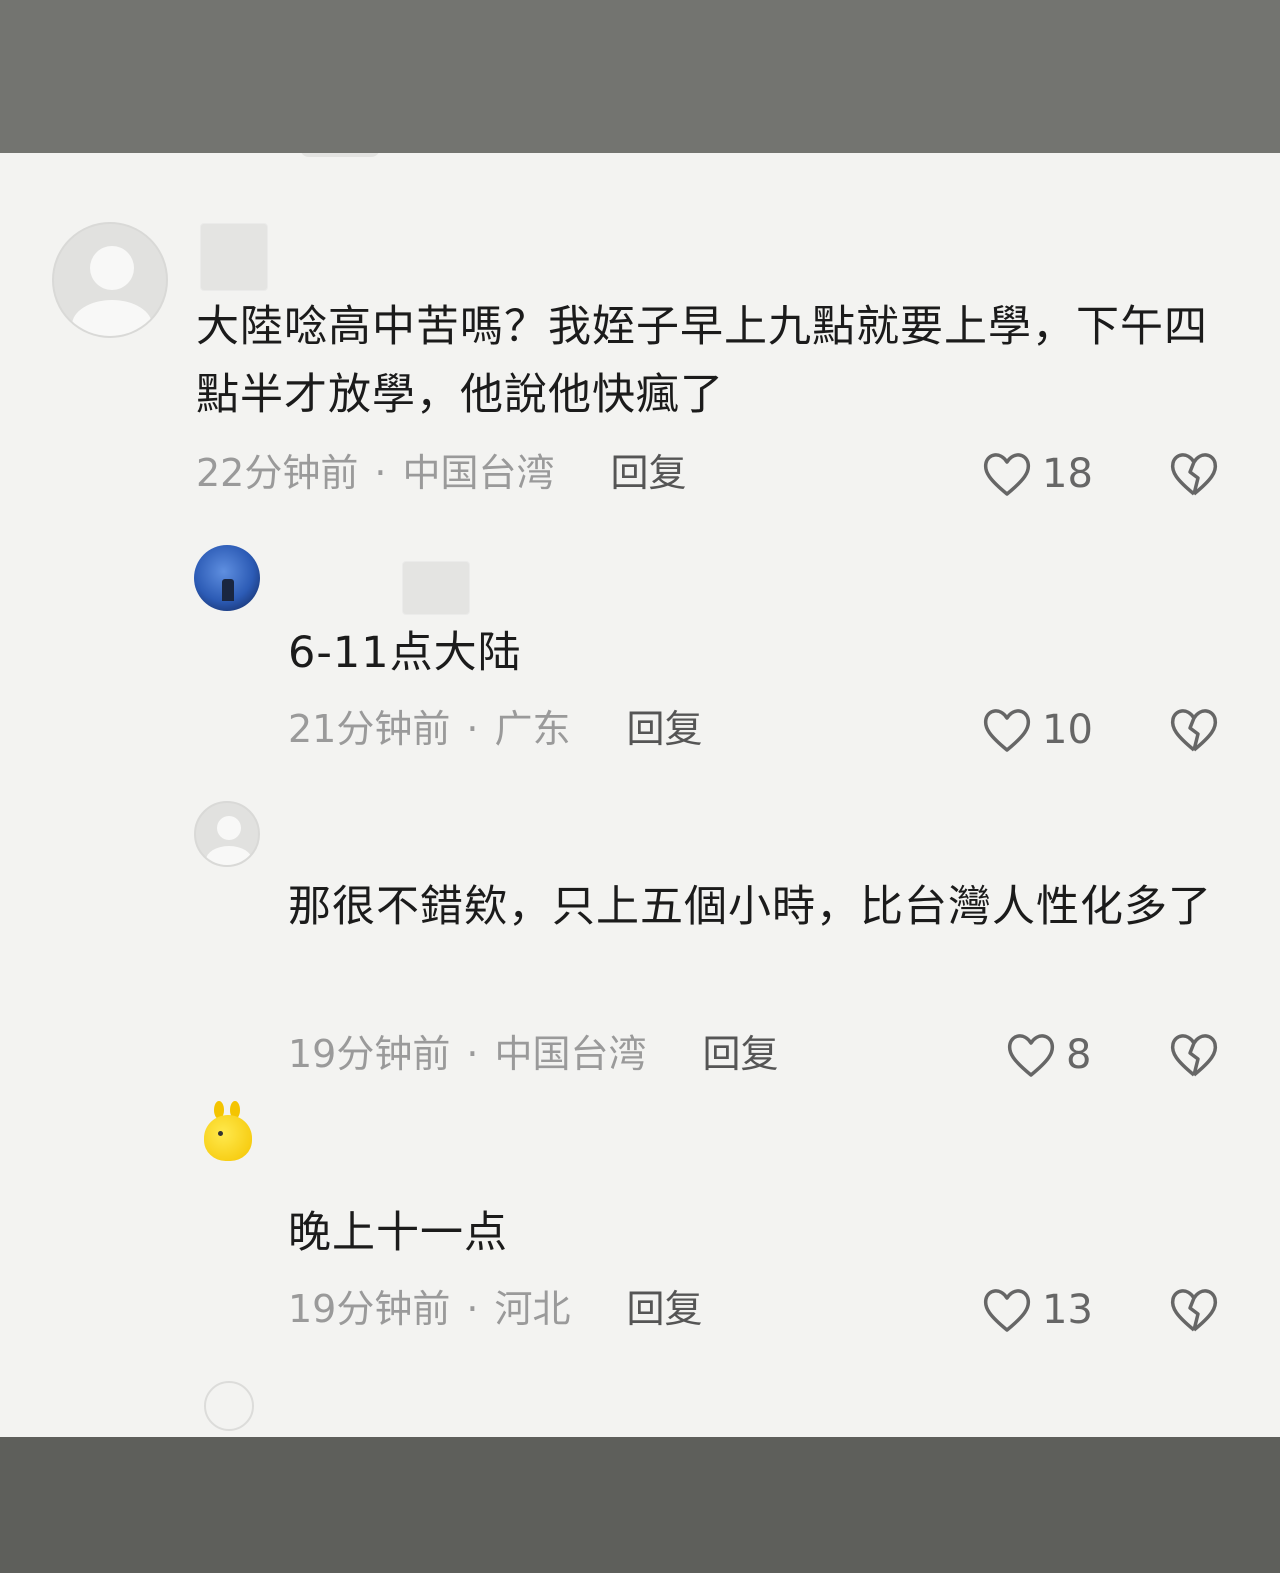 This screenshot has height=1573, width=1280. Describe the element at coordinates (277, 473) in the screenshot. I see `comment-time: 22分钟前` at that location.